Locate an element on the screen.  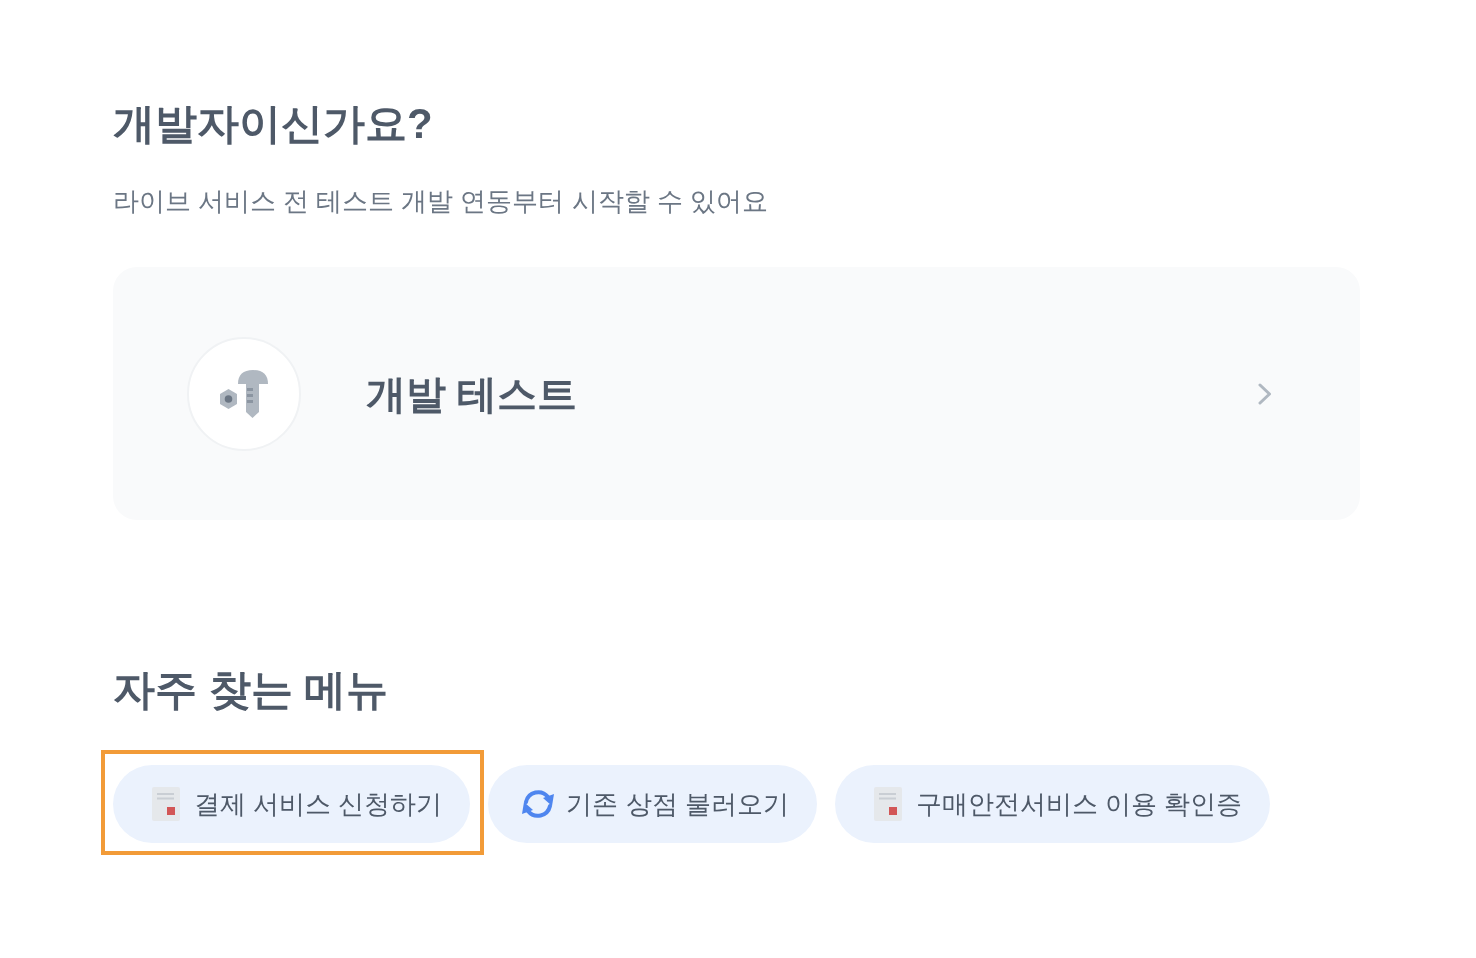
chevron-right-icon is located at coordinates (1265, 393).